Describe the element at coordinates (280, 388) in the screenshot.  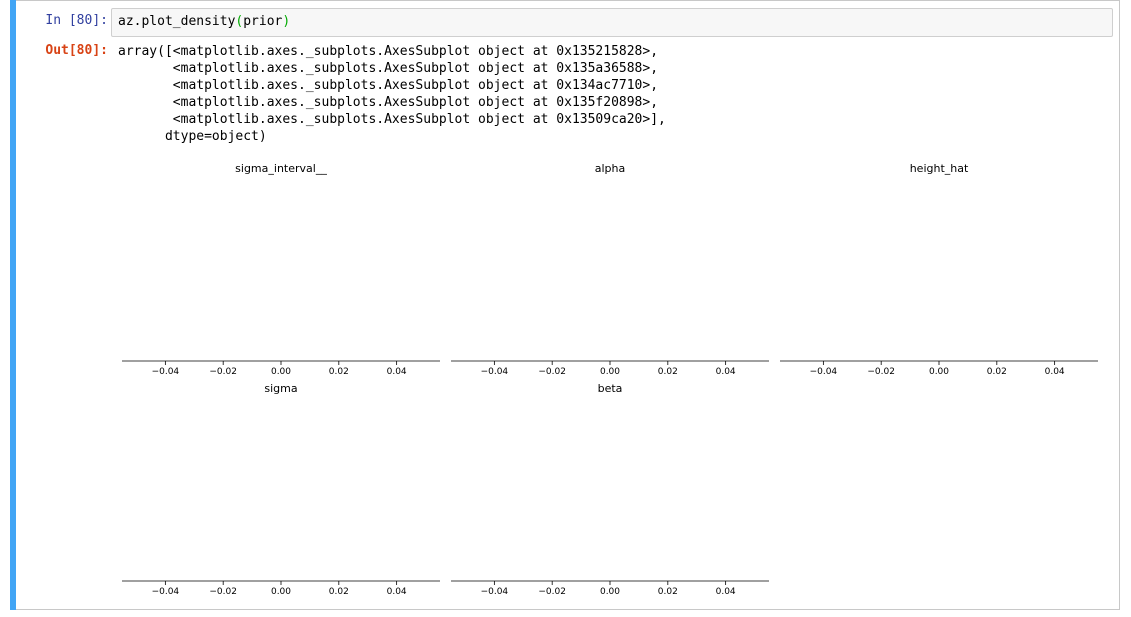
I see `subplot-title: sigma` at that location.